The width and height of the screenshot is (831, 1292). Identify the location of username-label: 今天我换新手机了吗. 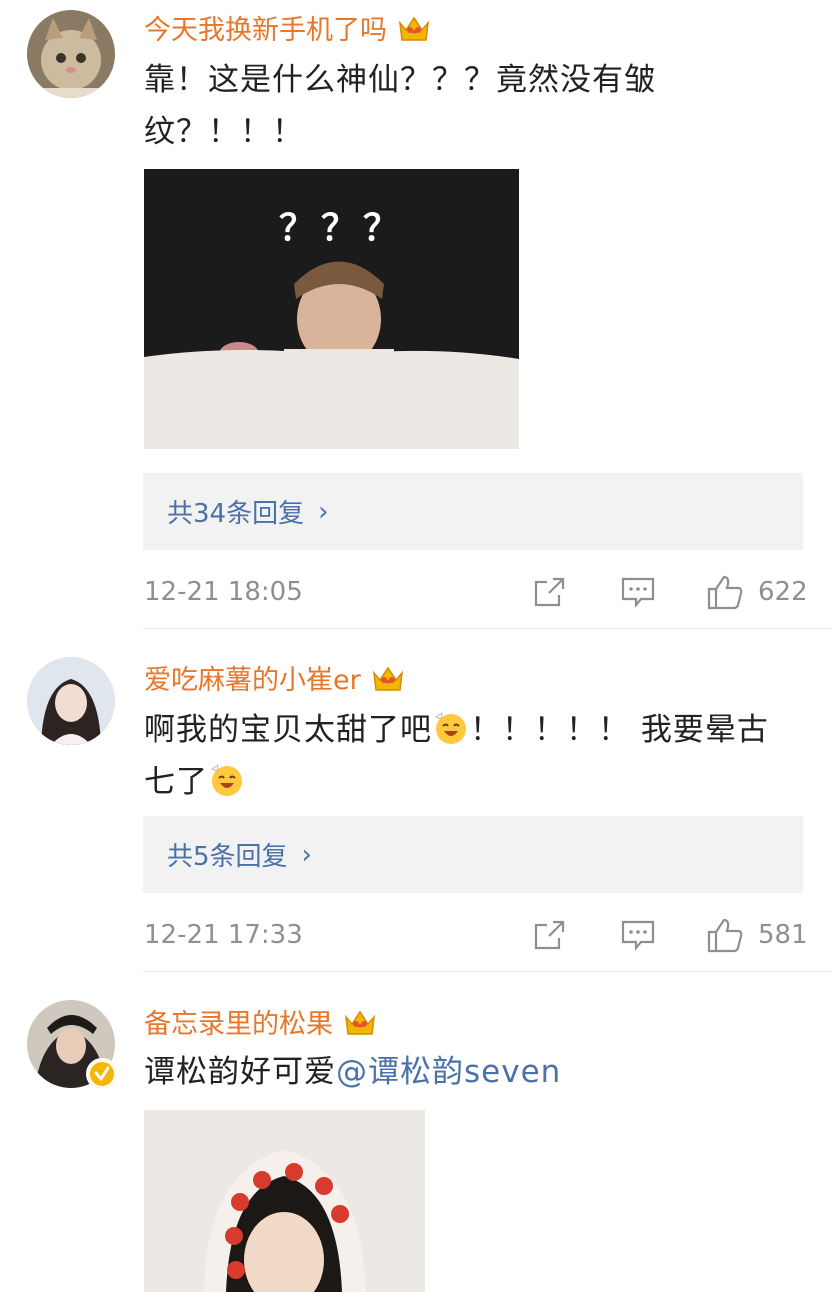
(265, 27).